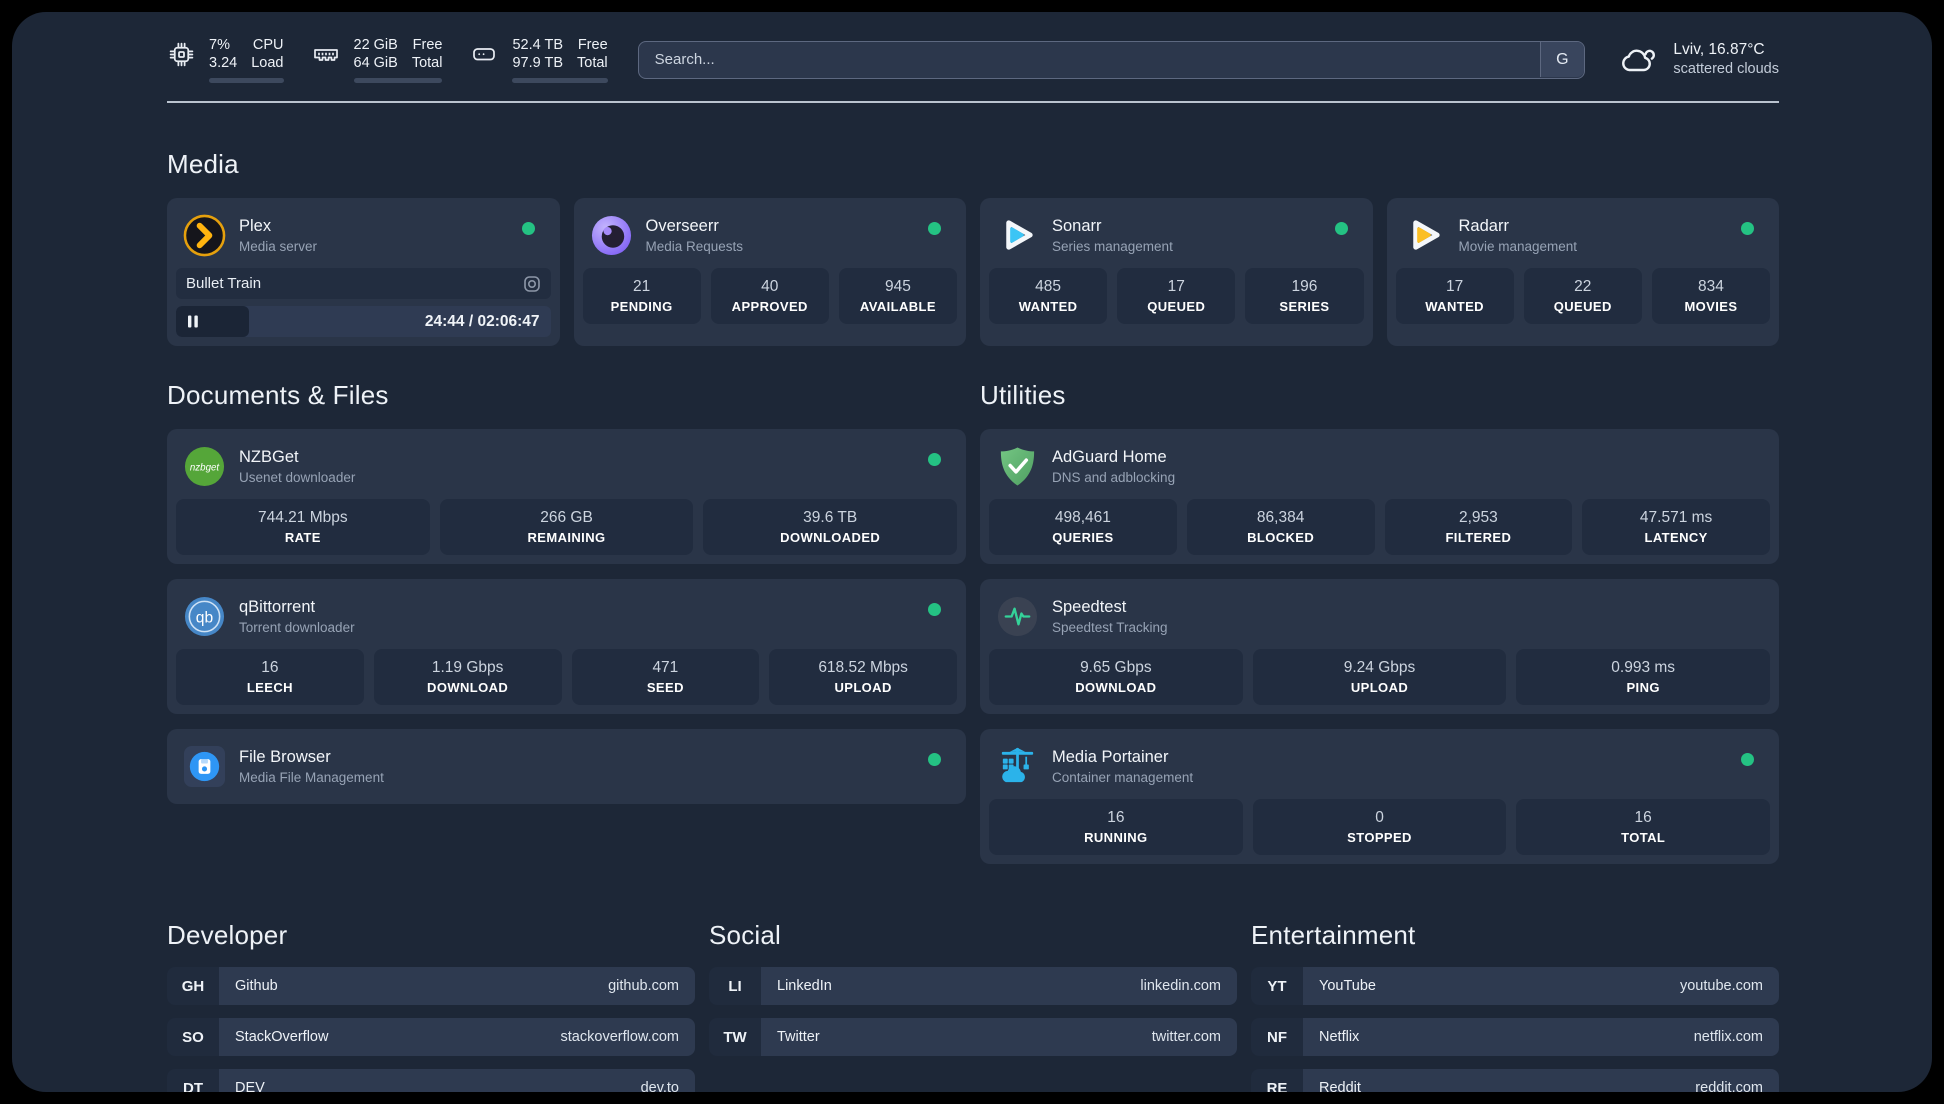 The image size is (1944, 1104). I want to click on cpu-progress-bar, so click(246, 80).